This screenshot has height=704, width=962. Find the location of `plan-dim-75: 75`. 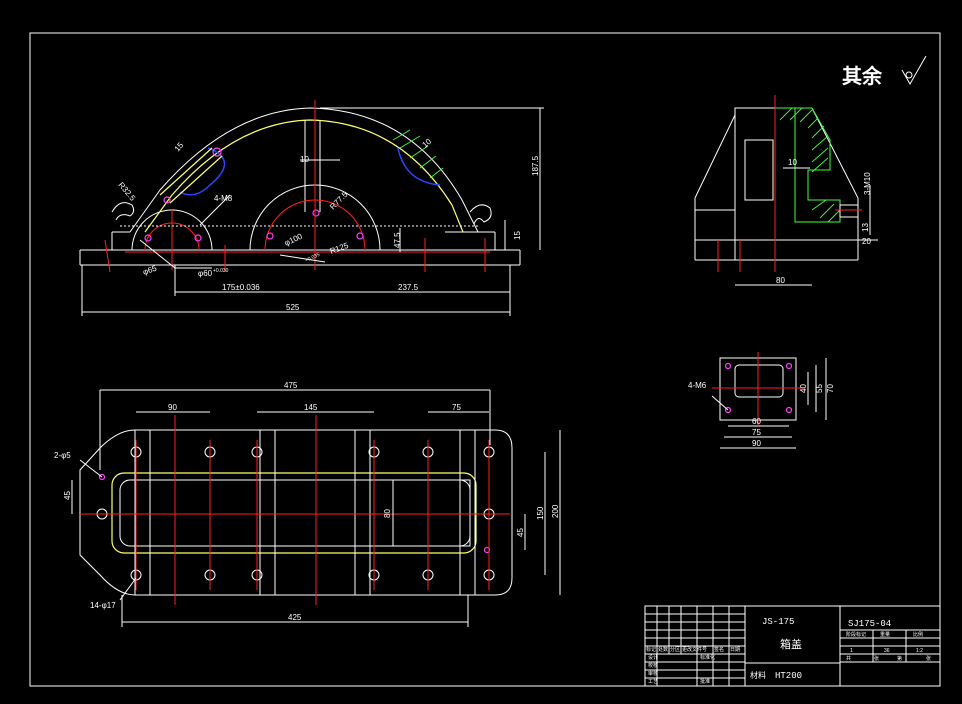

plan-dim-75: 75 is located at coordinates (456, 407).